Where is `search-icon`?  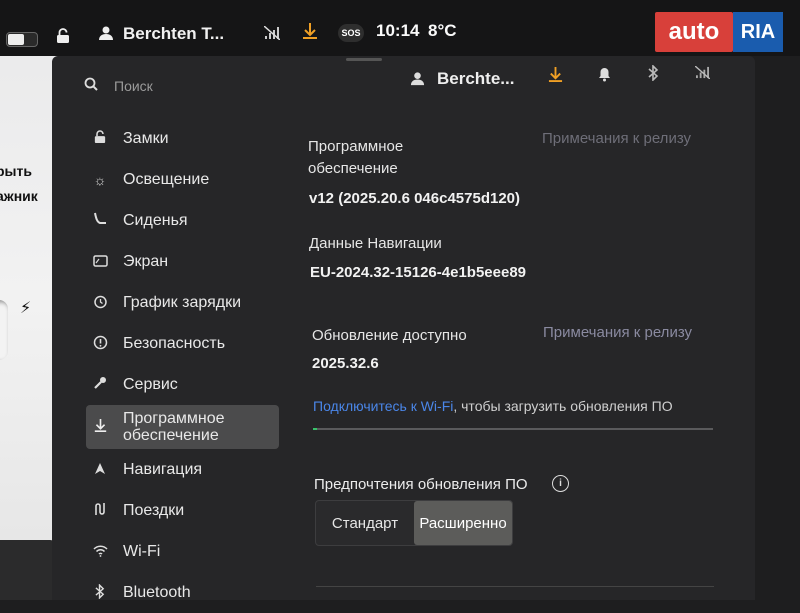
search-icon is located at coordinates (91, 85).